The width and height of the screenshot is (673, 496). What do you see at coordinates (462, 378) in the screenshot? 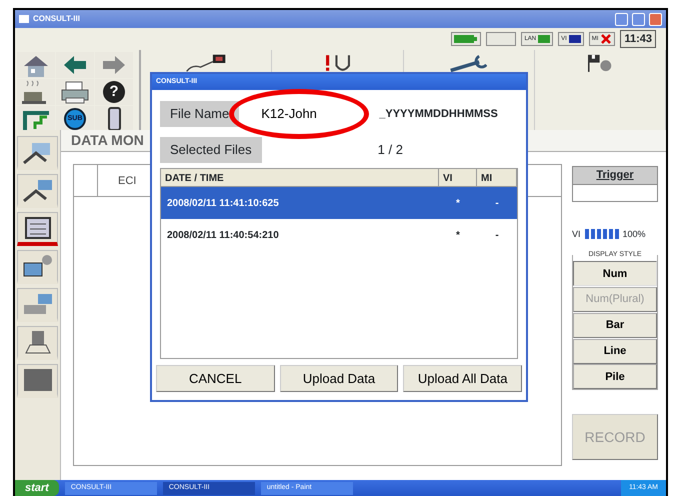
I see `dialog-button: Upload All Data` at bounding box center [462, 378].